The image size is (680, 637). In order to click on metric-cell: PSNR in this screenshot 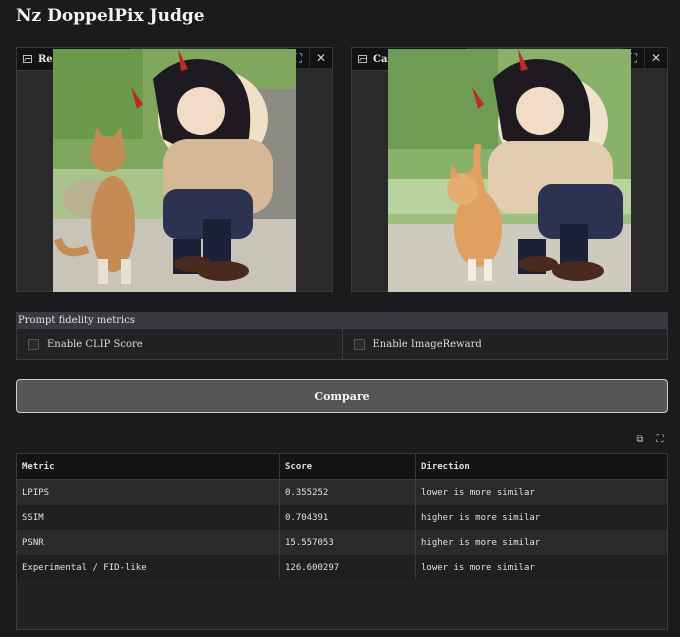, I will do `click(148, 542)`.